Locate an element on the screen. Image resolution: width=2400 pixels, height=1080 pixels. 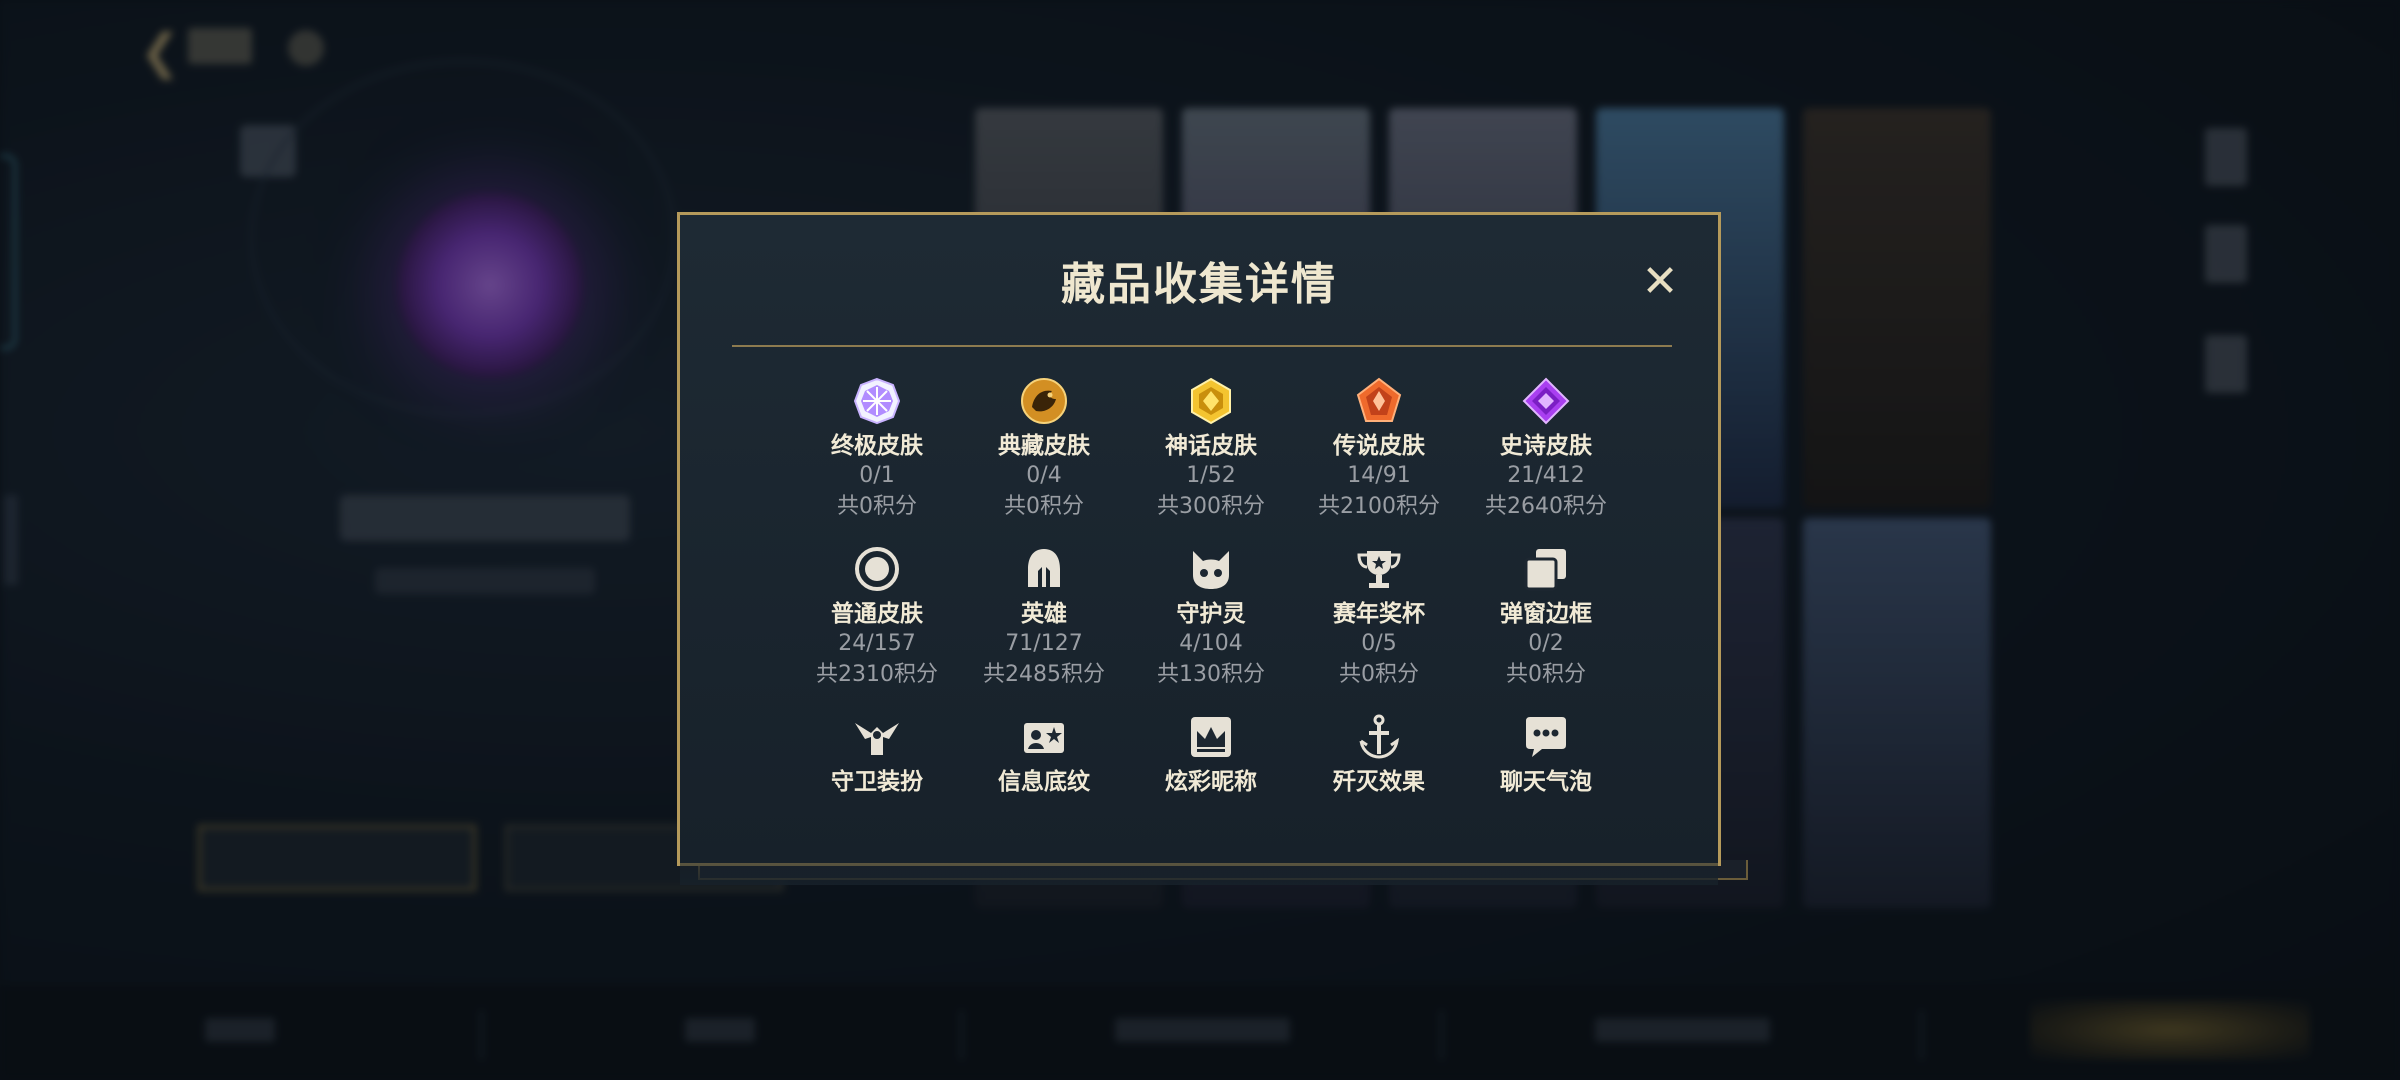
title-divider is located at coordinates (1202, 346).